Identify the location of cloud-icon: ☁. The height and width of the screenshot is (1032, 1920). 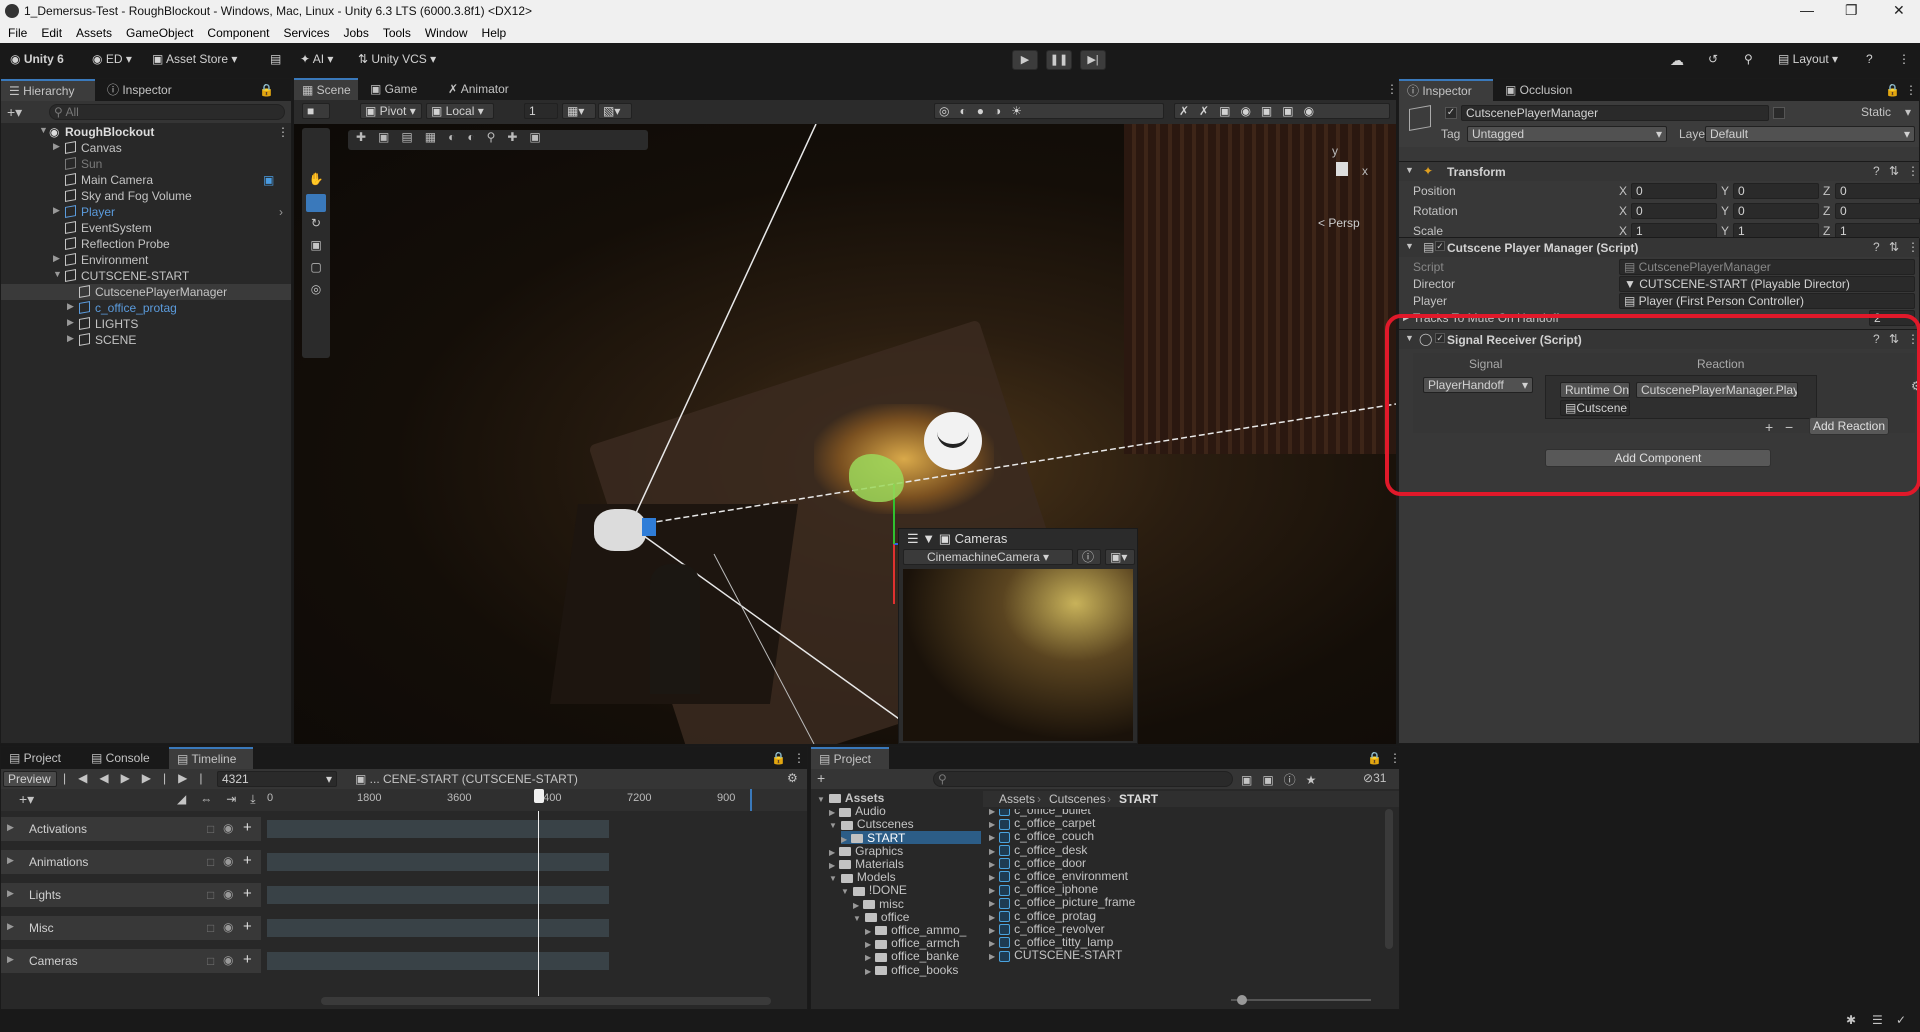
(1677, 60).